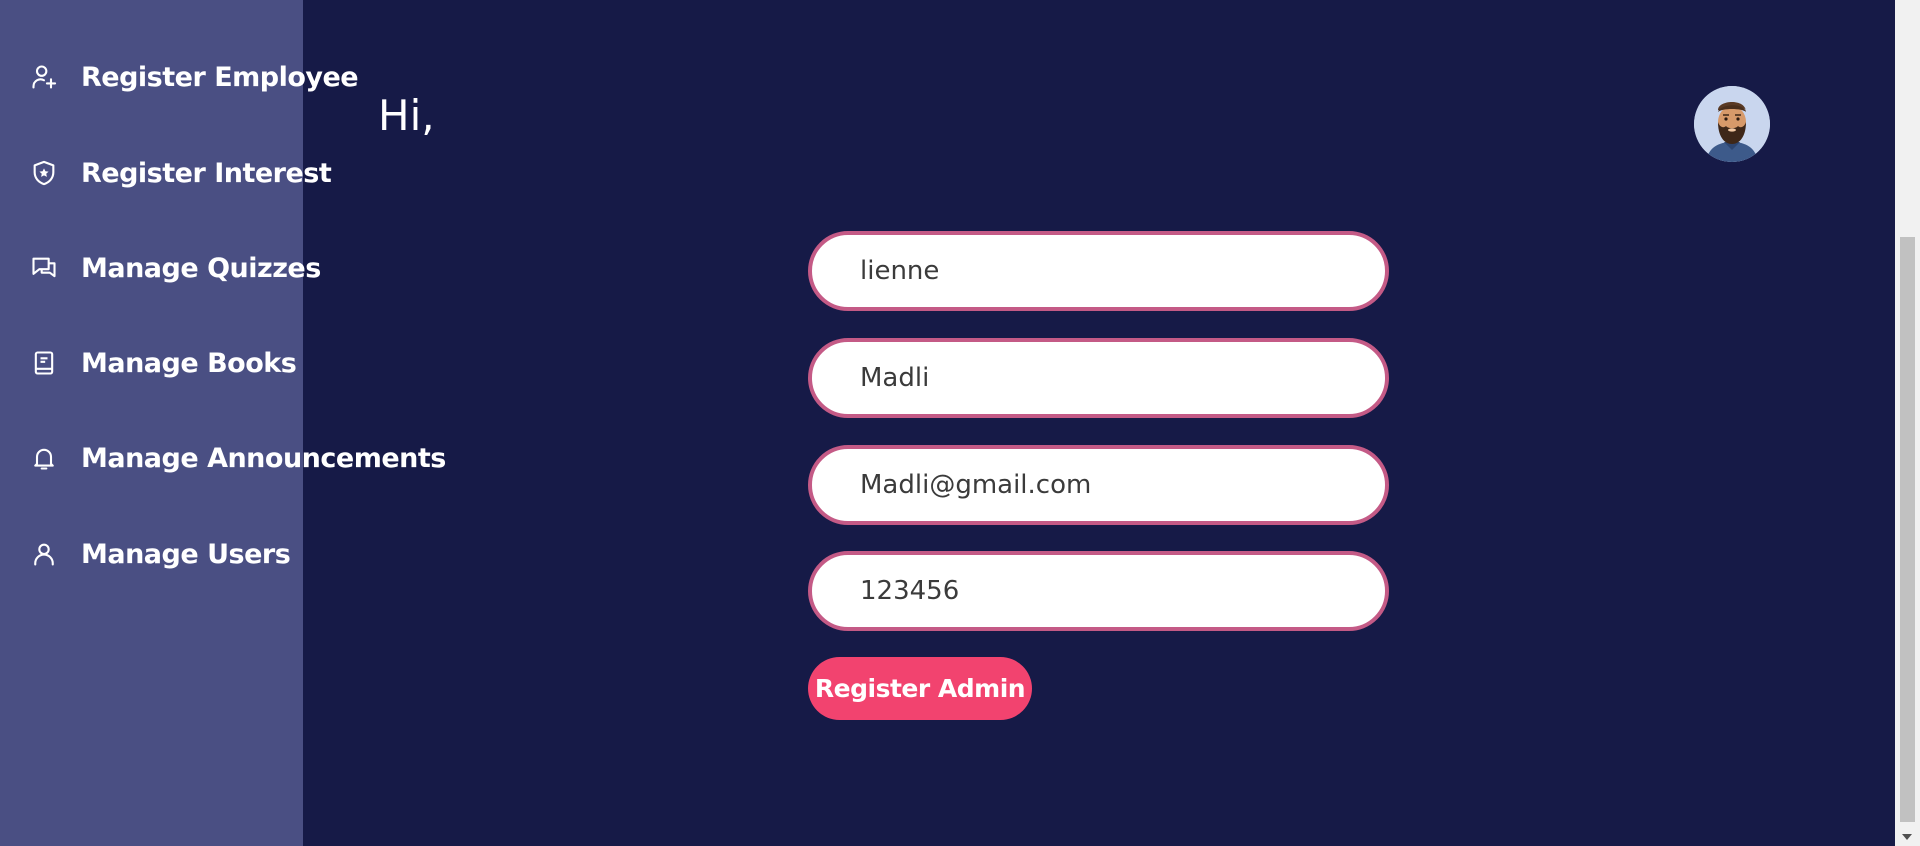 The image size is (1920, 846). I want to click on sidebar-item-label: Manage Quizzes, so click(201, 268).